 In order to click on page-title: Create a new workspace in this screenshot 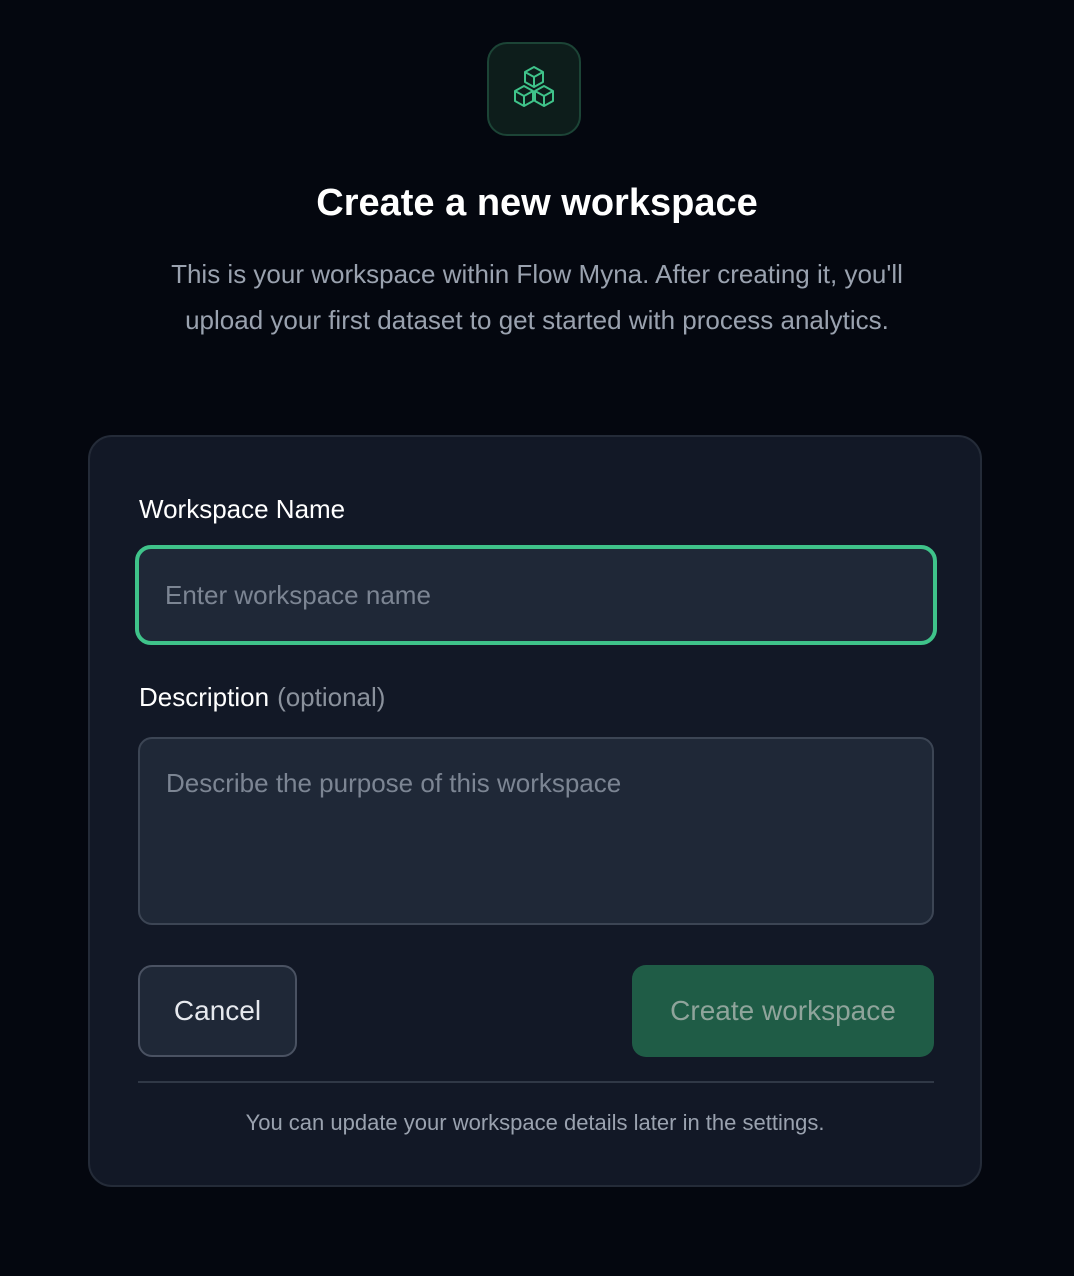, I will do `click(537, 203)`.